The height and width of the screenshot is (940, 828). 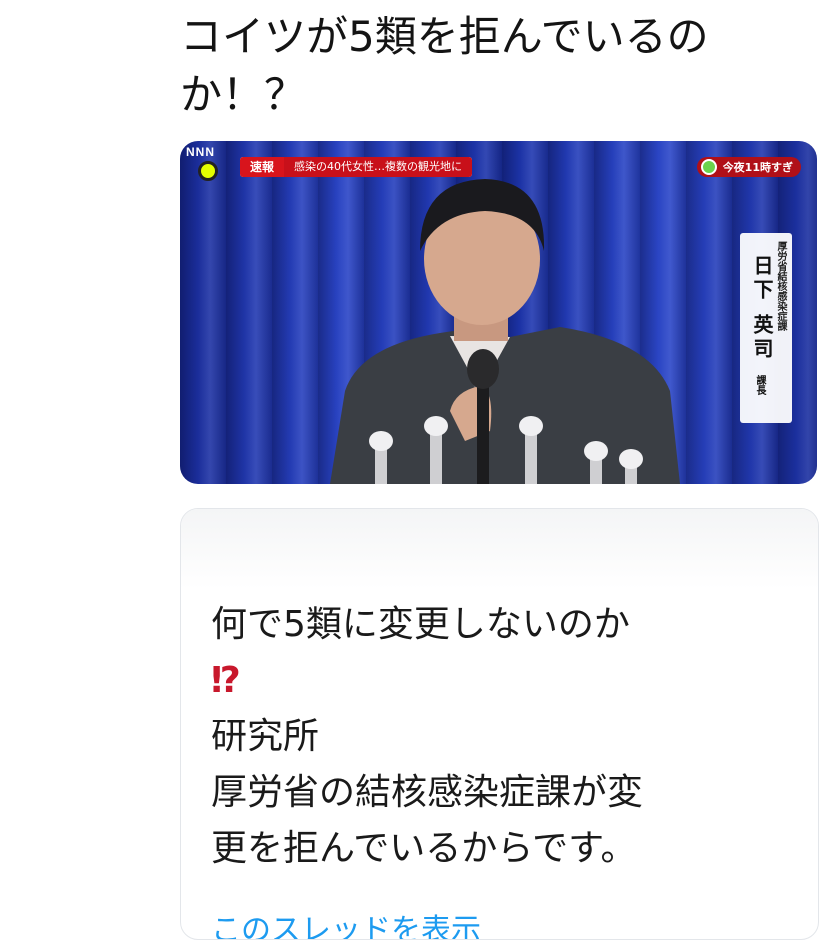 I want to click on tweet-text: コイツが5類を拒んでいるの か！？, so click(x=444, y=65).